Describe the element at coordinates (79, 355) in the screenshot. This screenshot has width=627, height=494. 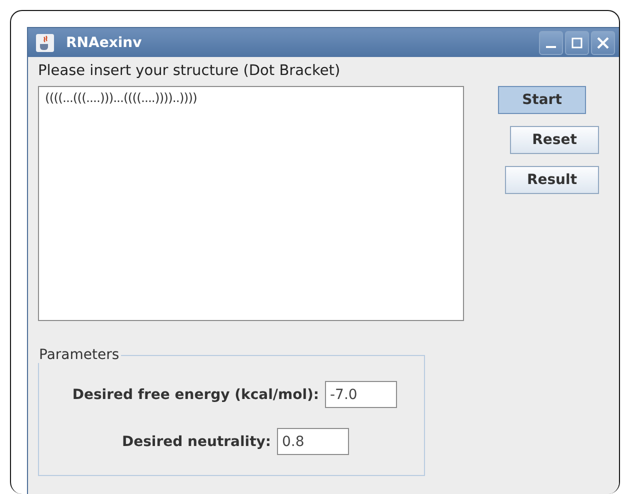
I see `panel-title: Parameters` at that location.